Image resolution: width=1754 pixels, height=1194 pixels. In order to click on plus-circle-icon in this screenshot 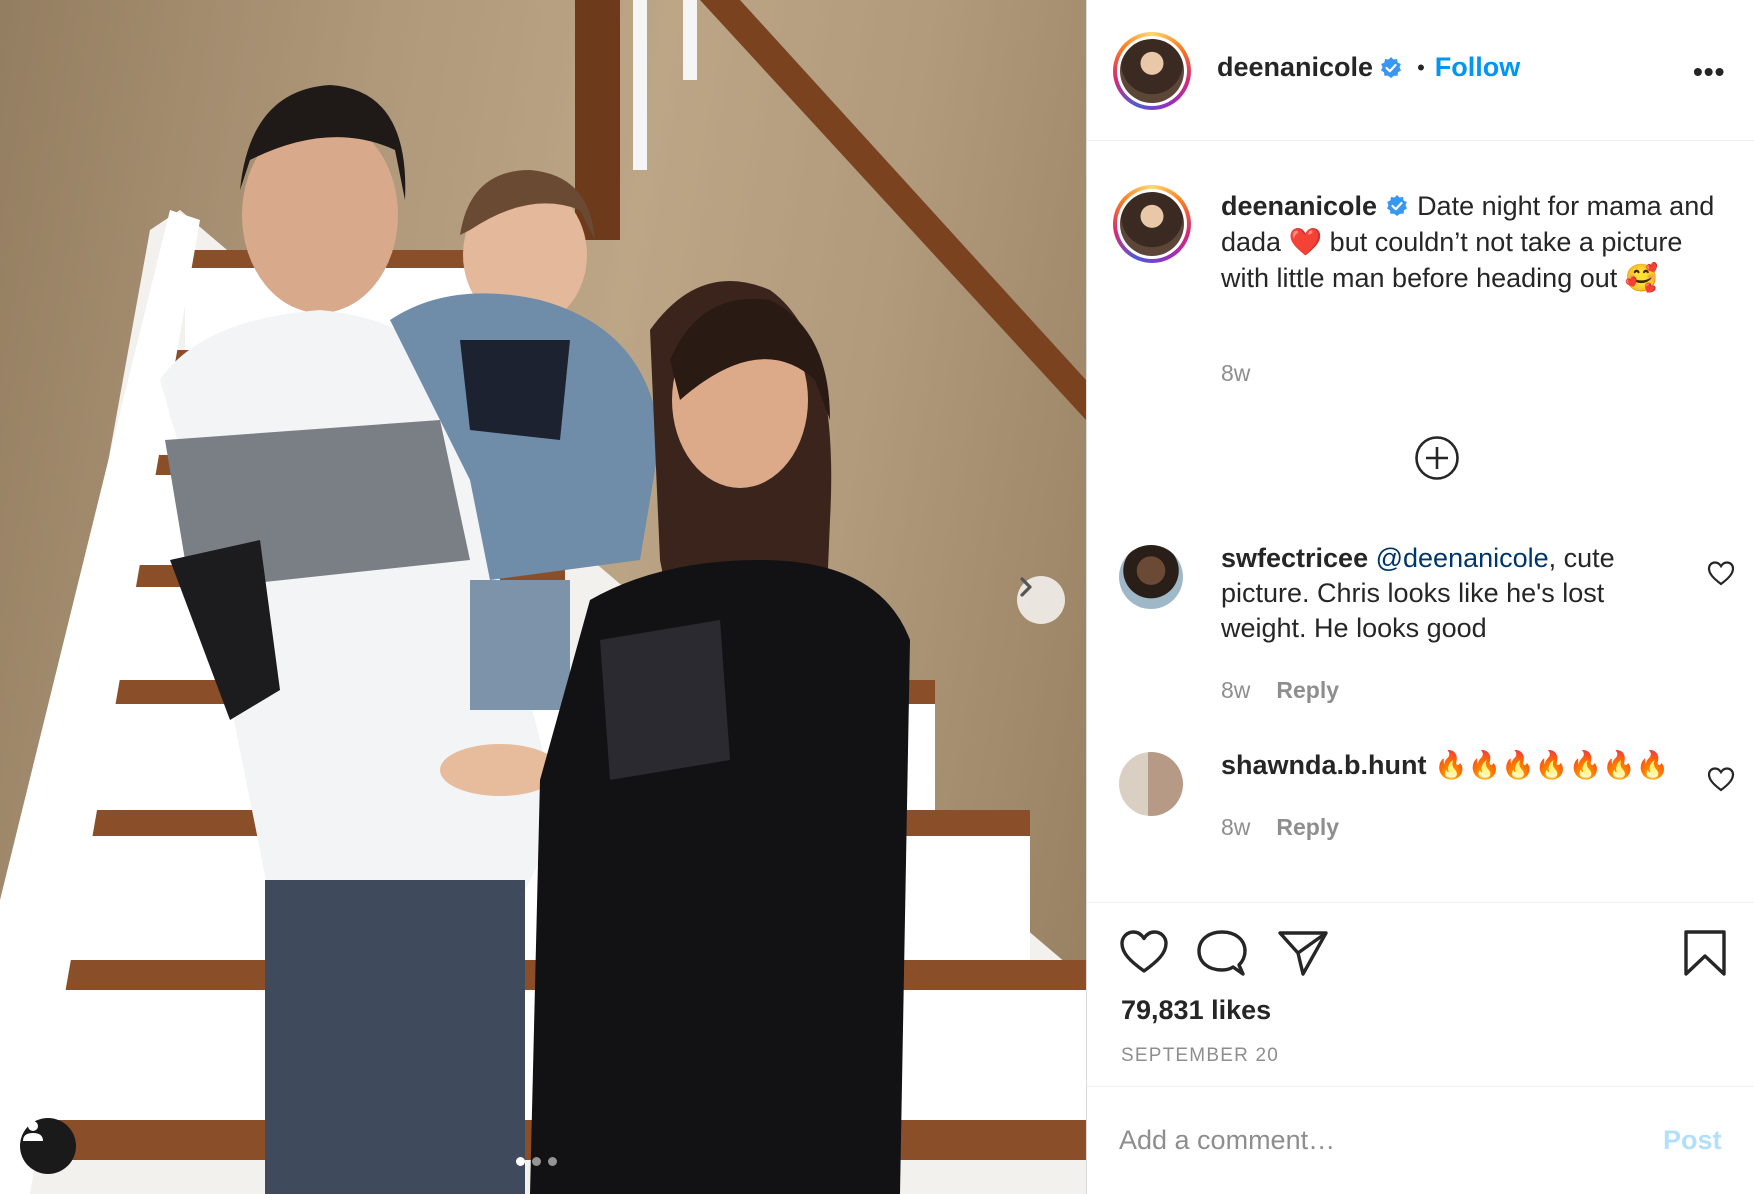, I will do `click(1437, 458)`.